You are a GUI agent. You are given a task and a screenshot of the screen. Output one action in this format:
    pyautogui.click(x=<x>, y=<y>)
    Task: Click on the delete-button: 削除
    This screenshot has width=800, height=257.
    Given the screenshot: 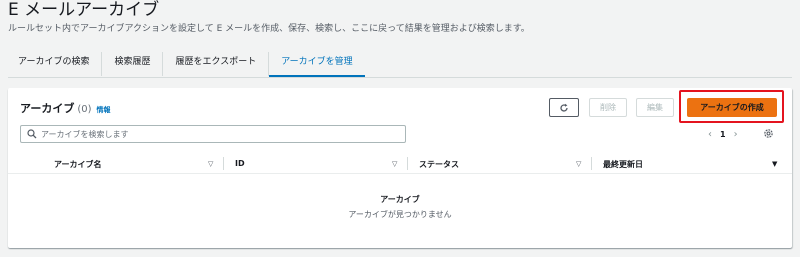 What is the action you would take?
    pyautogui.click(x=608, y=107)
    